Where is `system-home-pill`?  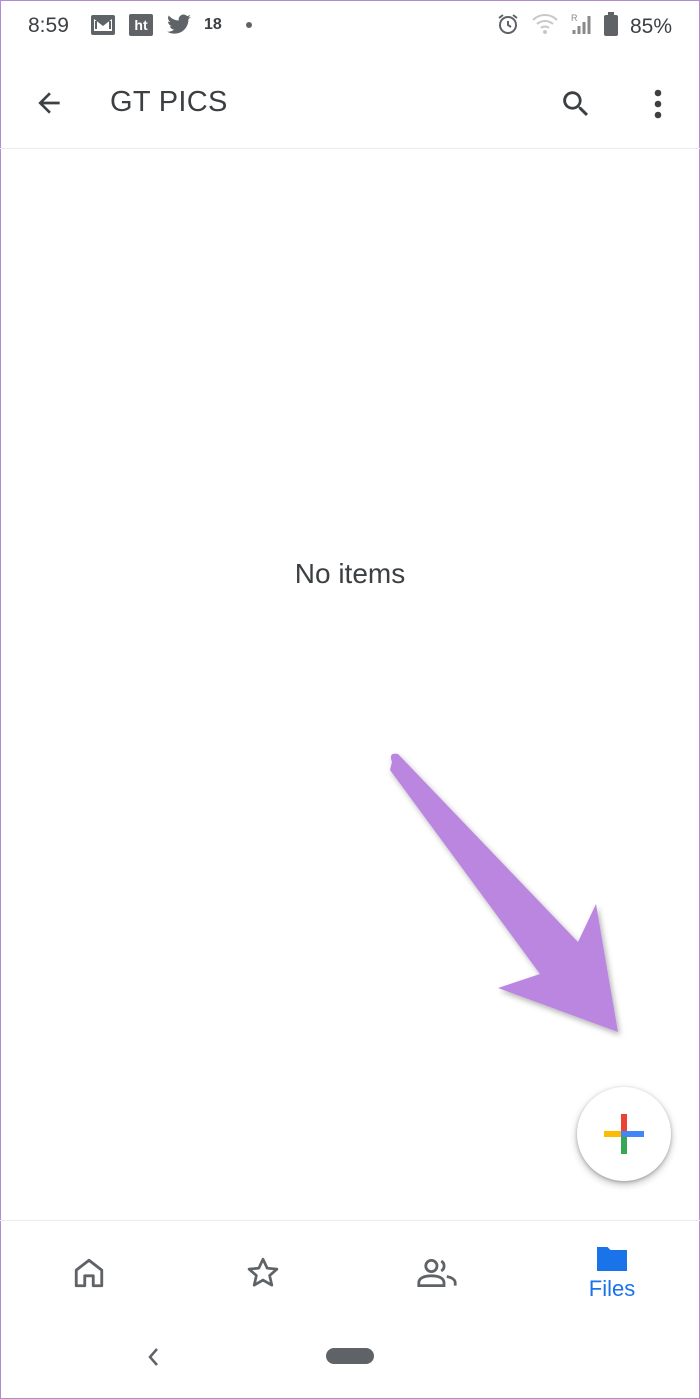
system-home-pill is located at coordinates (350, 1356).